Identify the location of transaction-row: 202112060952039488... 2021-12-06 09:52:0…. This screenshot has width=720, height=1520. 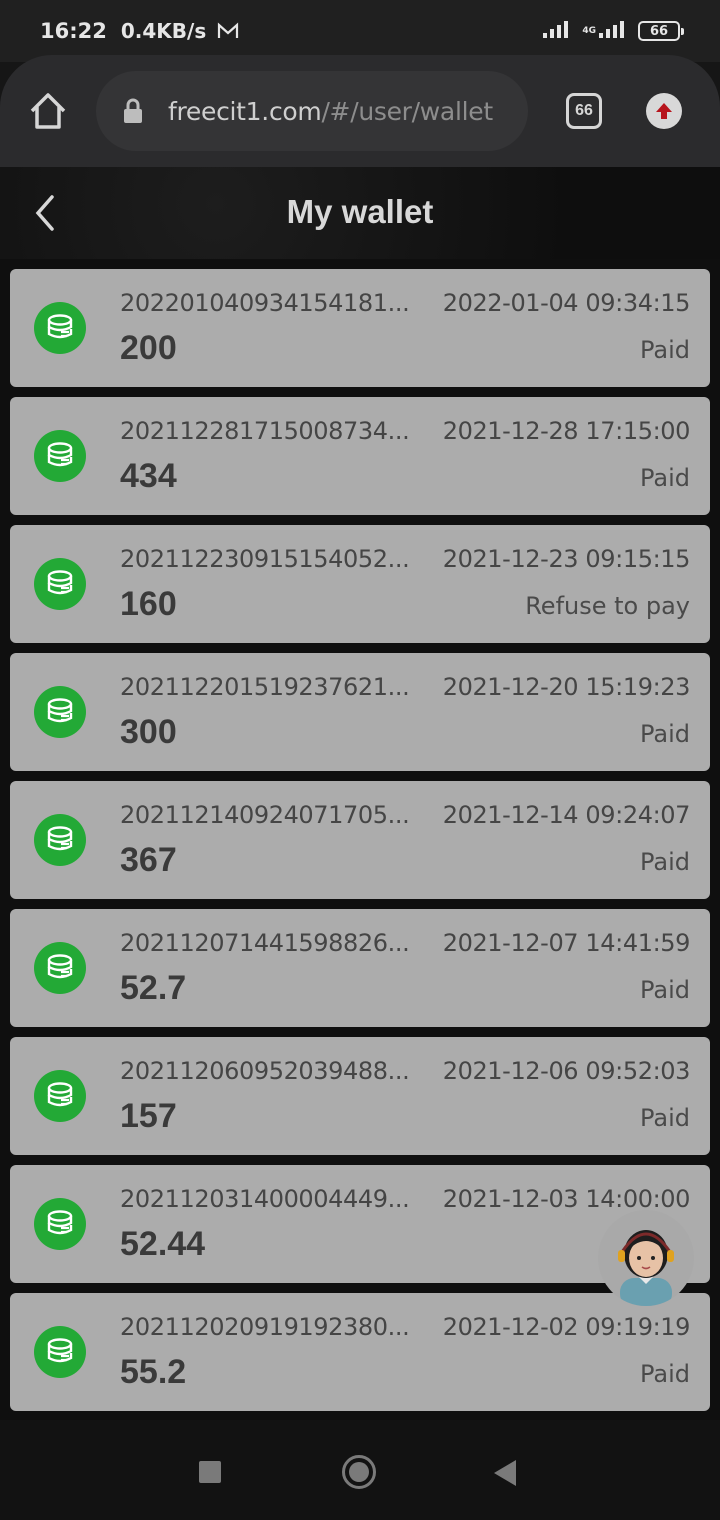
(360, 1096).